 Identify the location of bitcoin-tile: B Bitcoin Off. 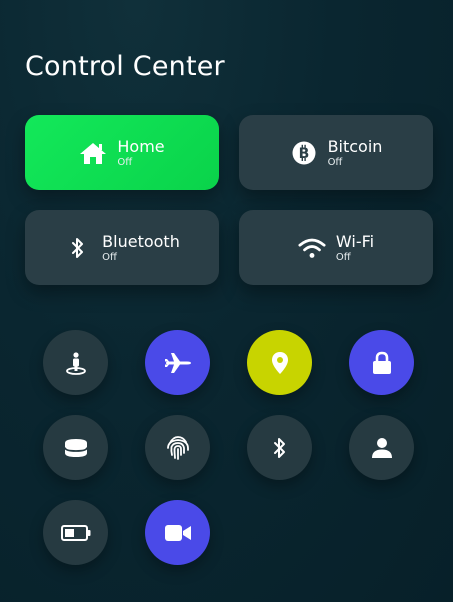
(336, 152).